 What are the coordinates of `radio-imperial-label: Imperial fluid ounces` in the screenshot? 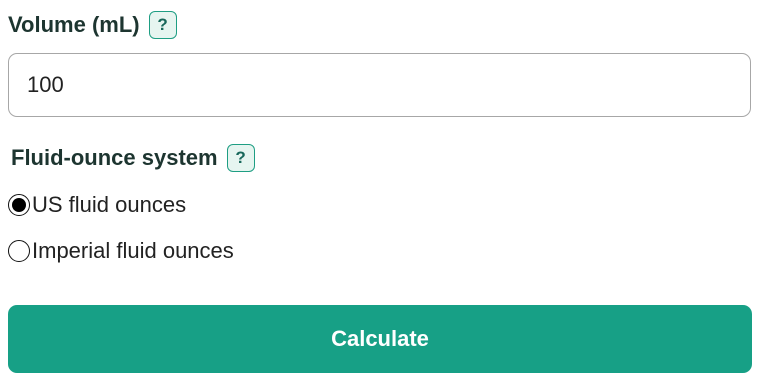 It's located at (133, 251).